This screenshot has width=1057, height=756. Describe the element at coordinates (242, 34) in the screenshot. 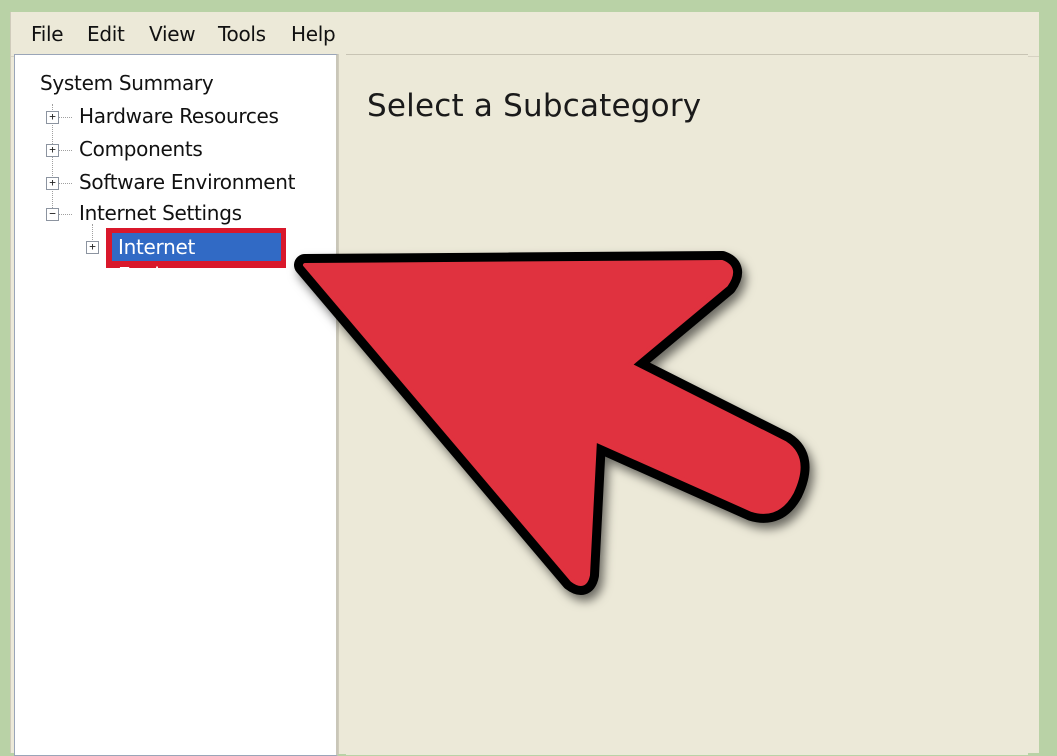

I see `menu-tools: Tools` at that location.